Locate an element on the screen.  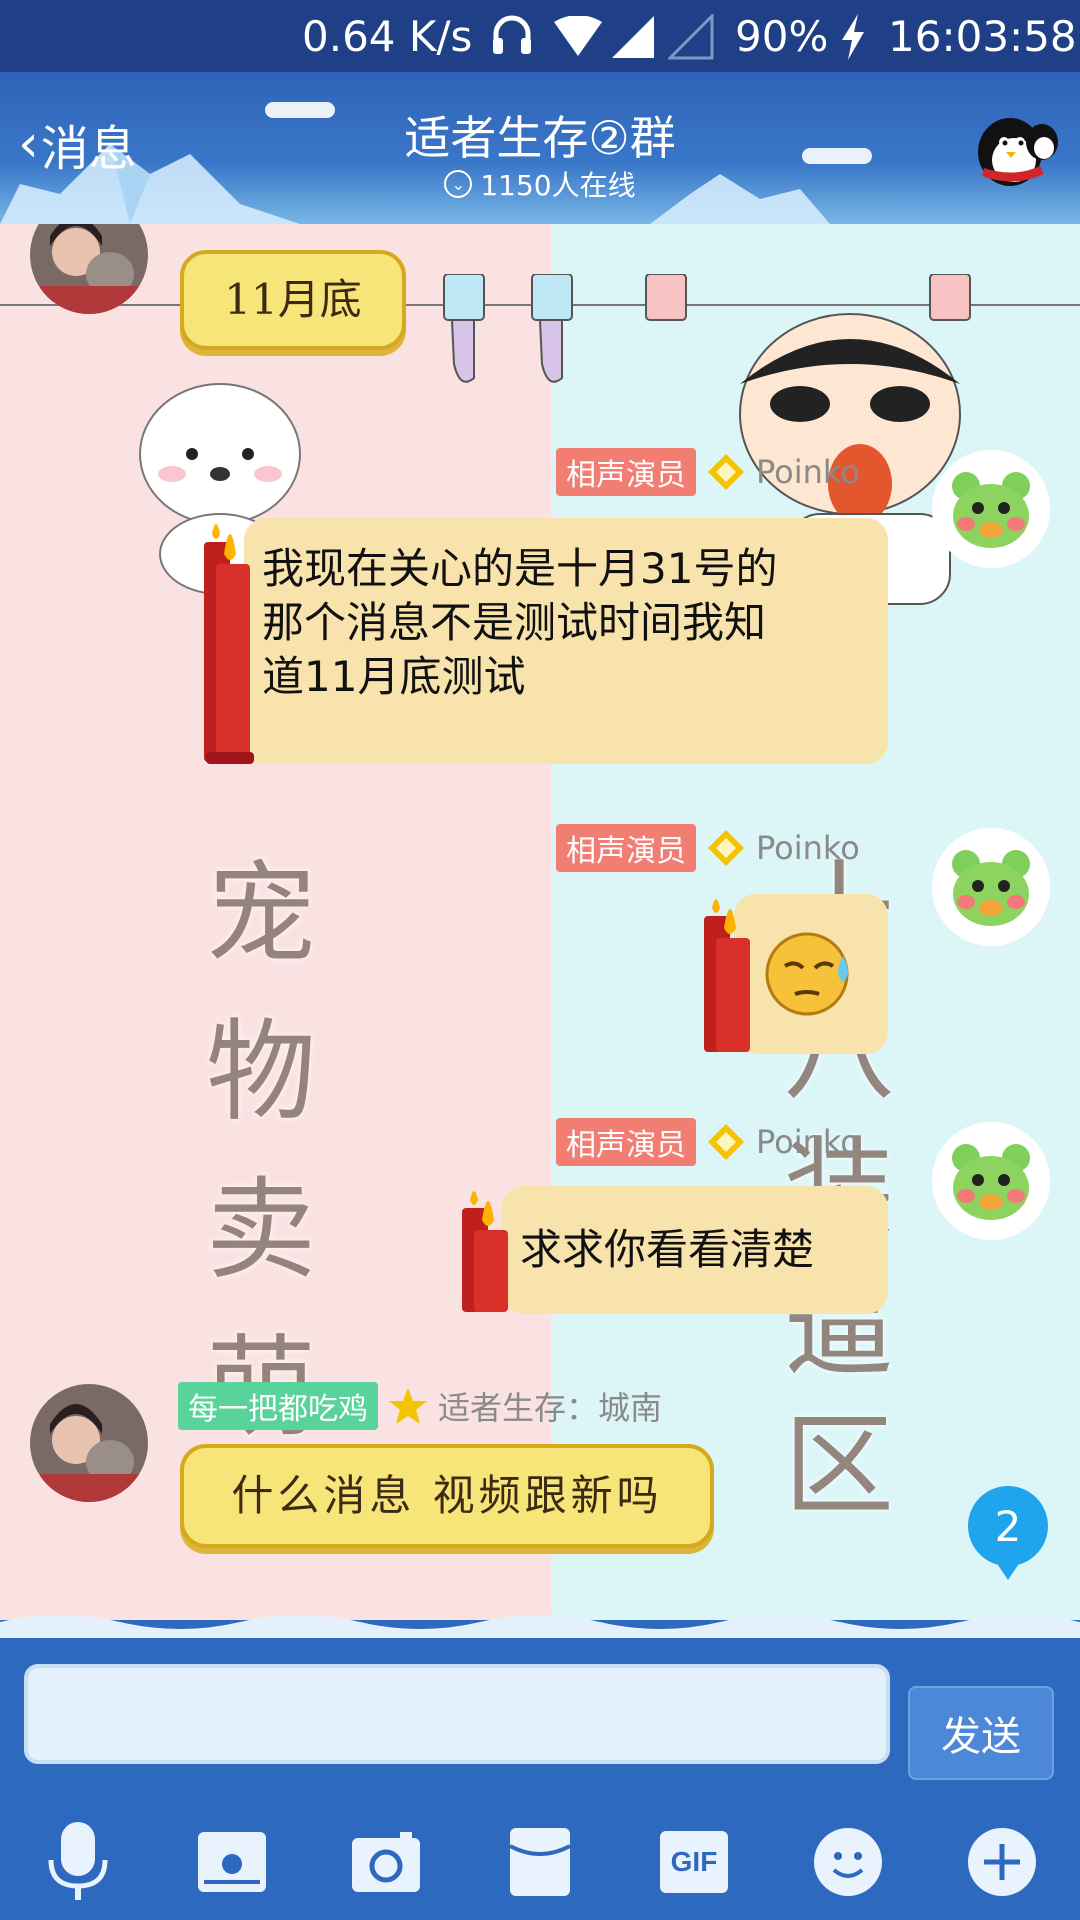
chevron-down-circle-icon: ⌄ is located at coordinates (458, 184).